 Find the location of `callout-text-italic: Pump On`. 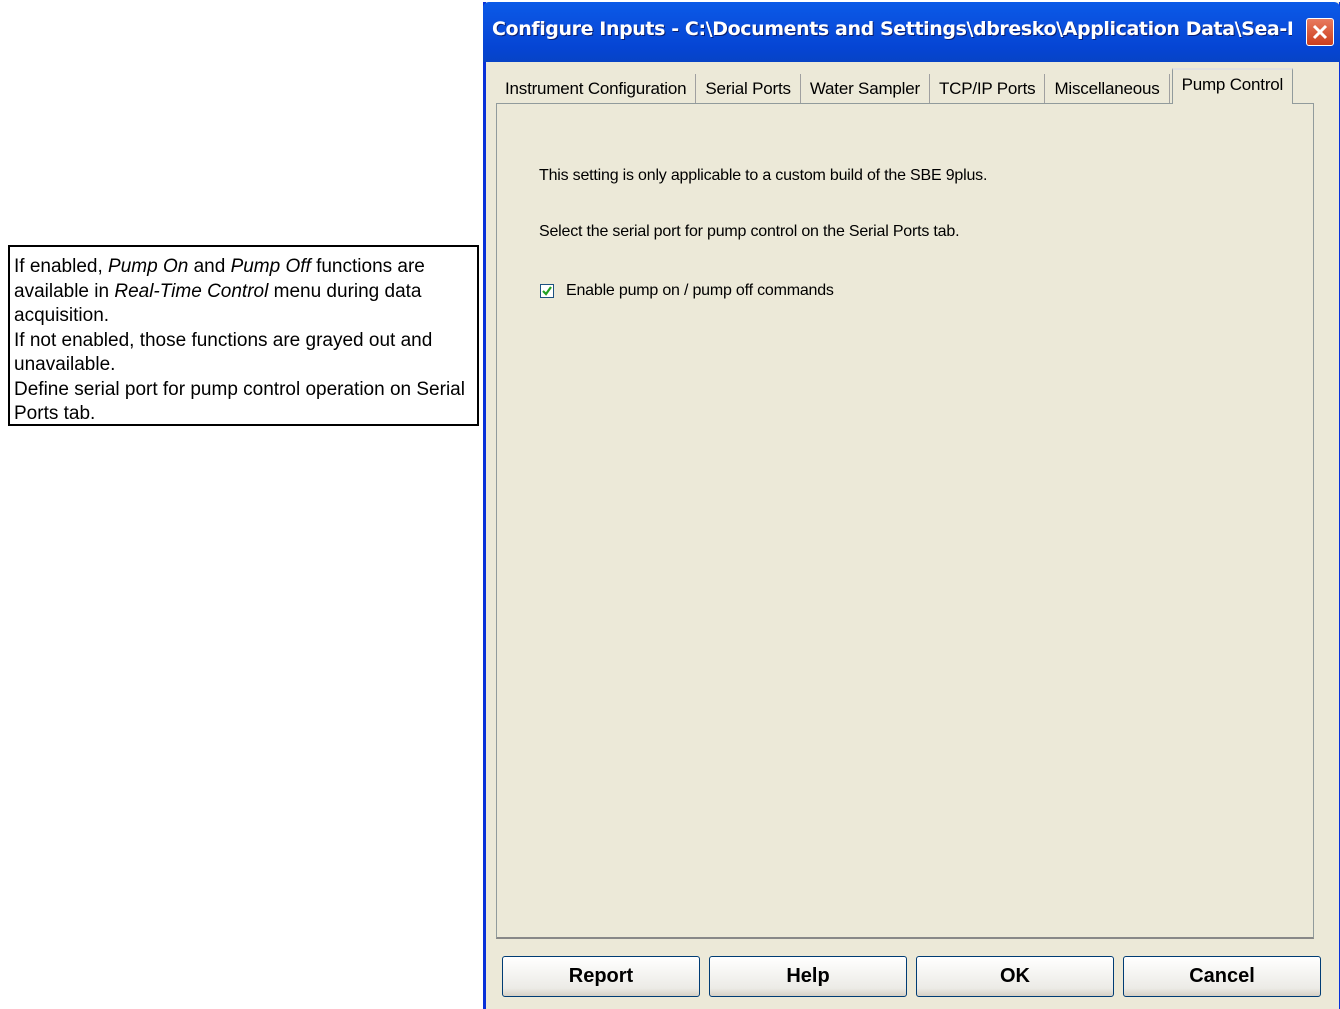

callout-text-italic: Pump On is located at coordinates (148, 266).